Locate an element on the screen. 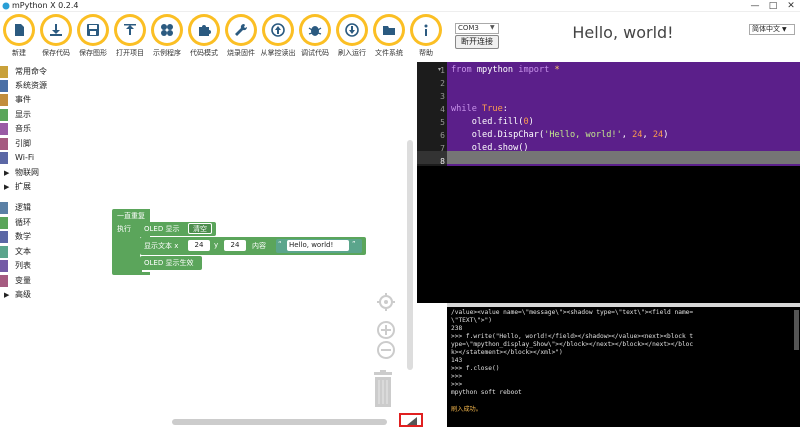 The image size is (800, 427). maximize-button: □ is located at coordinates (773, 6).